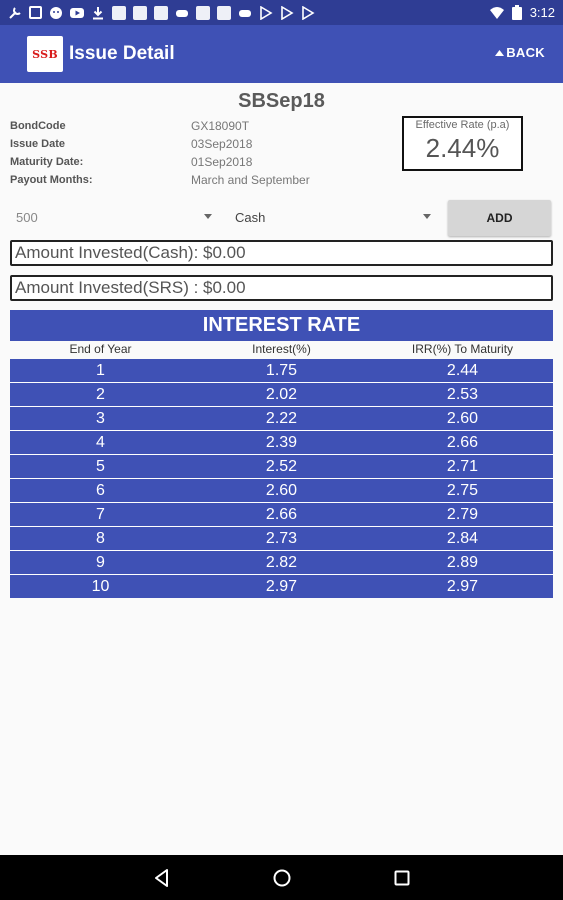  What do you see at coordinates (496, 12) in the screenshot?
I see `wifi-icon` at bounding box center [496, 12].